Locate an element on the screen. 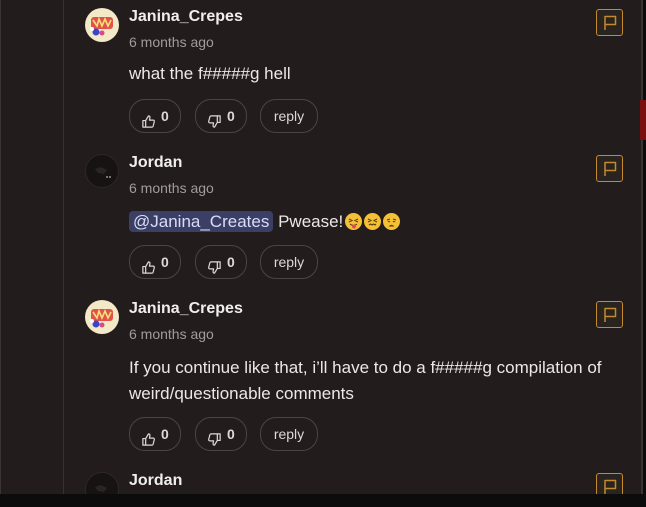  weary-emoji is located at coordinates (392, 221).